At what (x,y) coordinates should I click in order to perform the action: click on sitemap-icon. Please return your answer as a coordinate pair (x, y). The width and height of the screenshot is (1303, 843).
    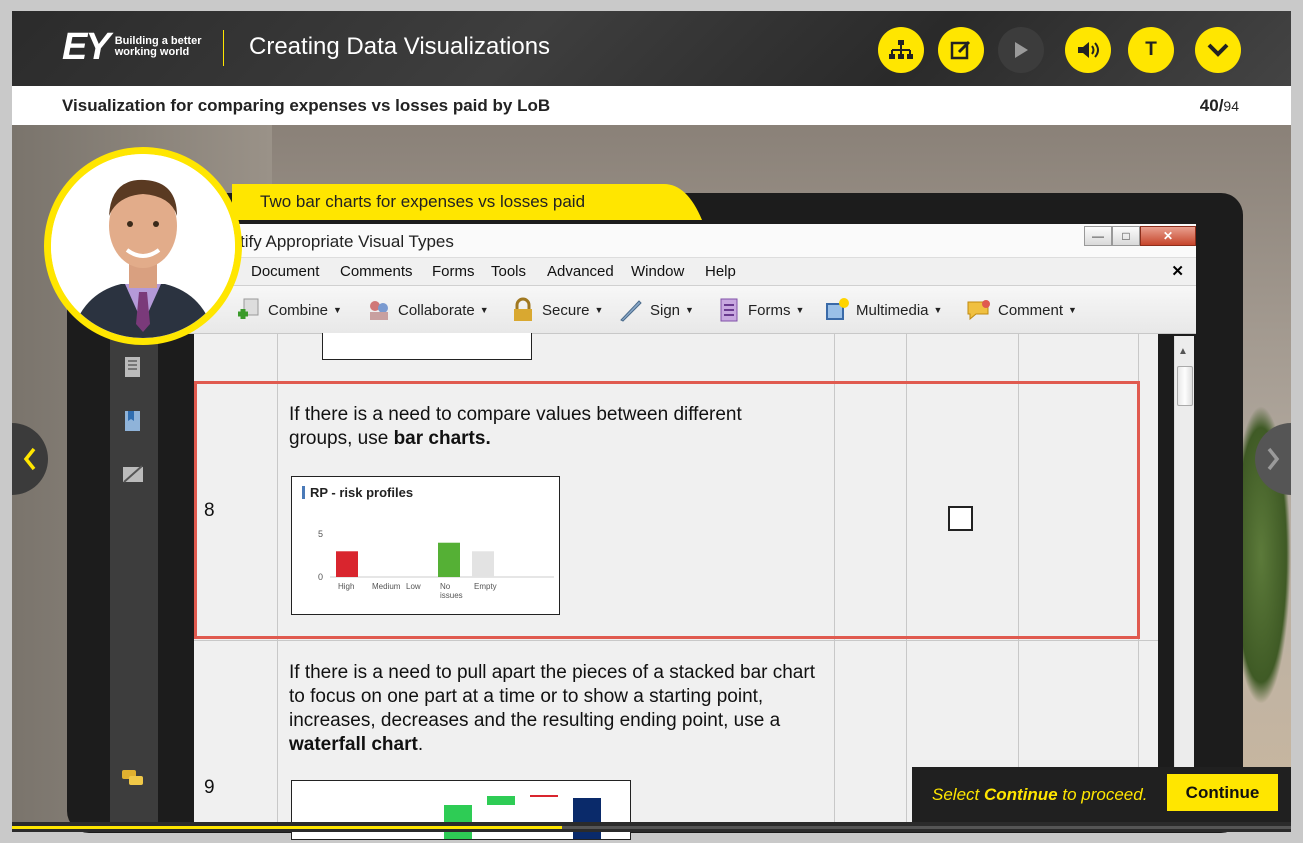
    Looking at the image, I should click on (901, 49).